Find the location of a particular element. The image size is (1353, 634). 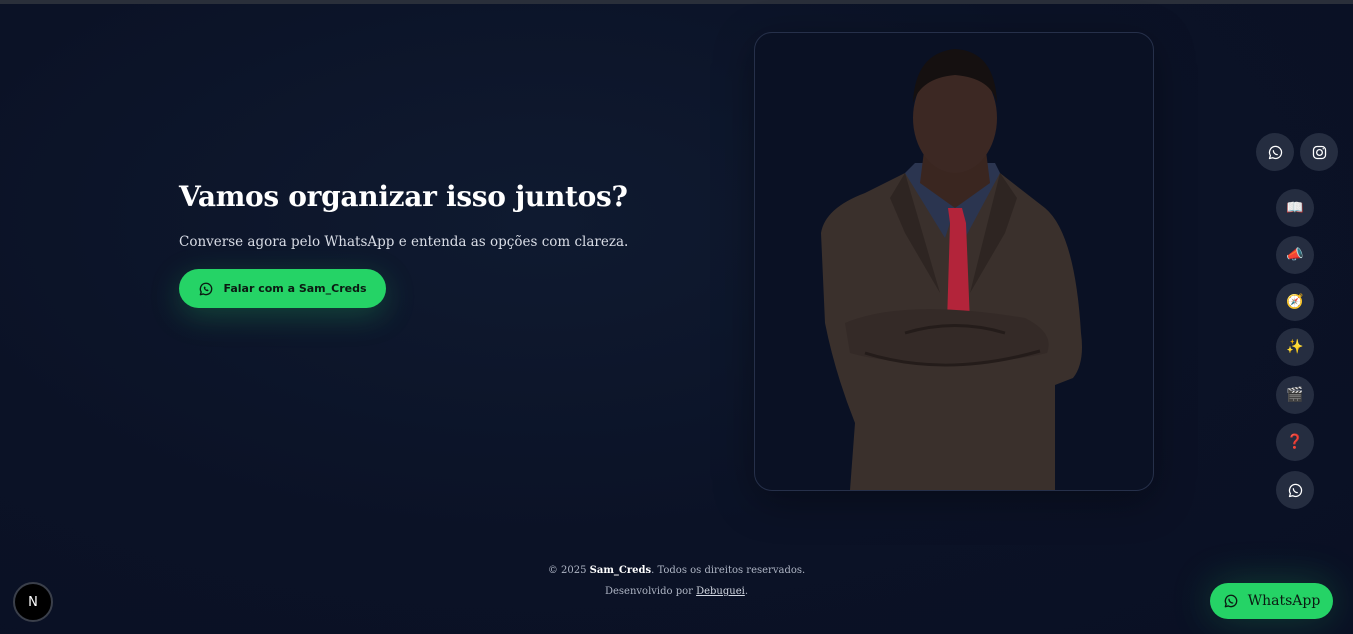

side-nav-whatsapp-button is located at coordinates (1295, 490).